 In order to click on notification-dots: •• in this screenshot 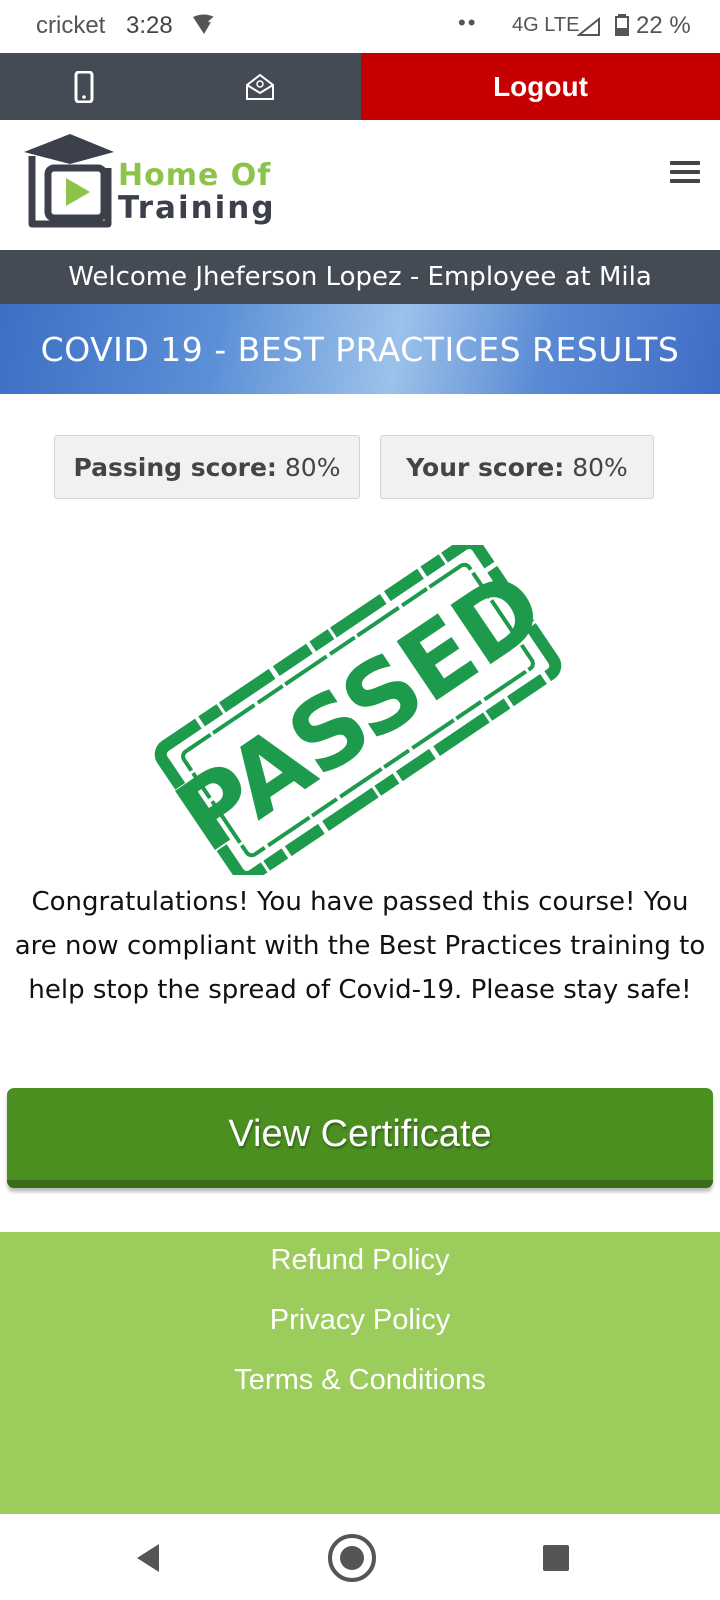, I will do `click(468, 22)`.